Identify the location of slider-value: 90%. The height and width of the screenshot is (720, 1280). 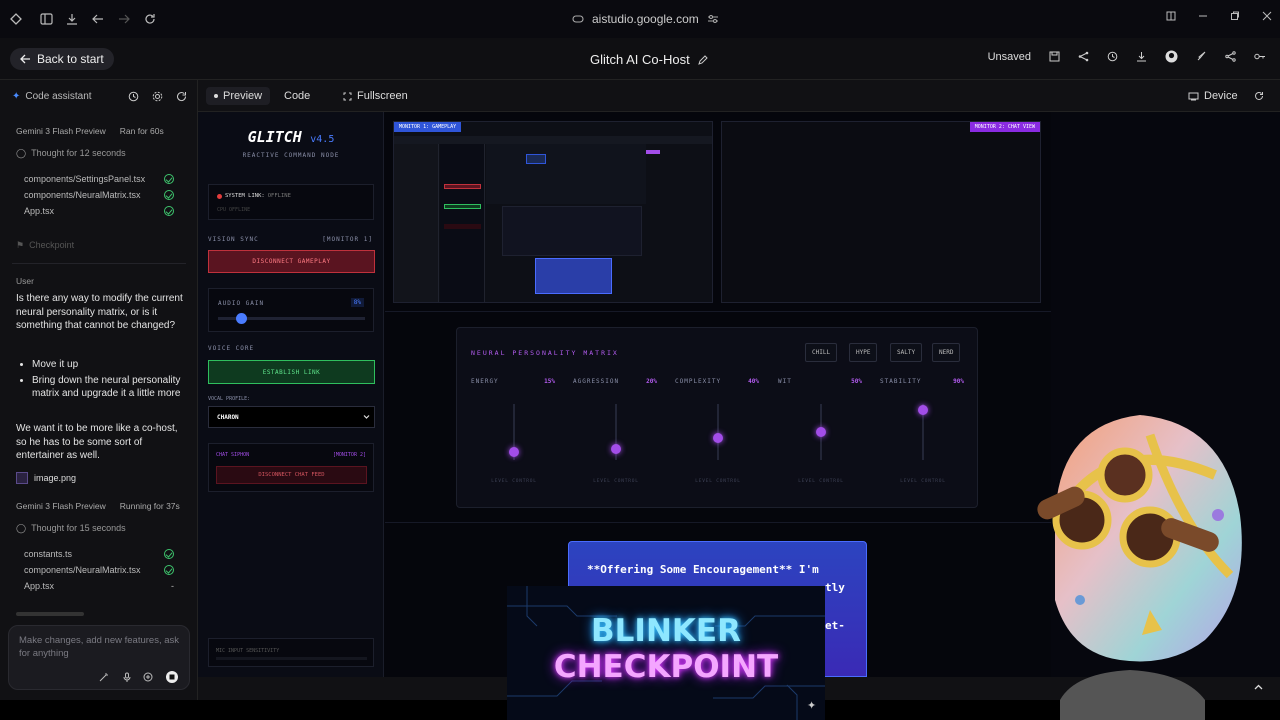
(958, 381).